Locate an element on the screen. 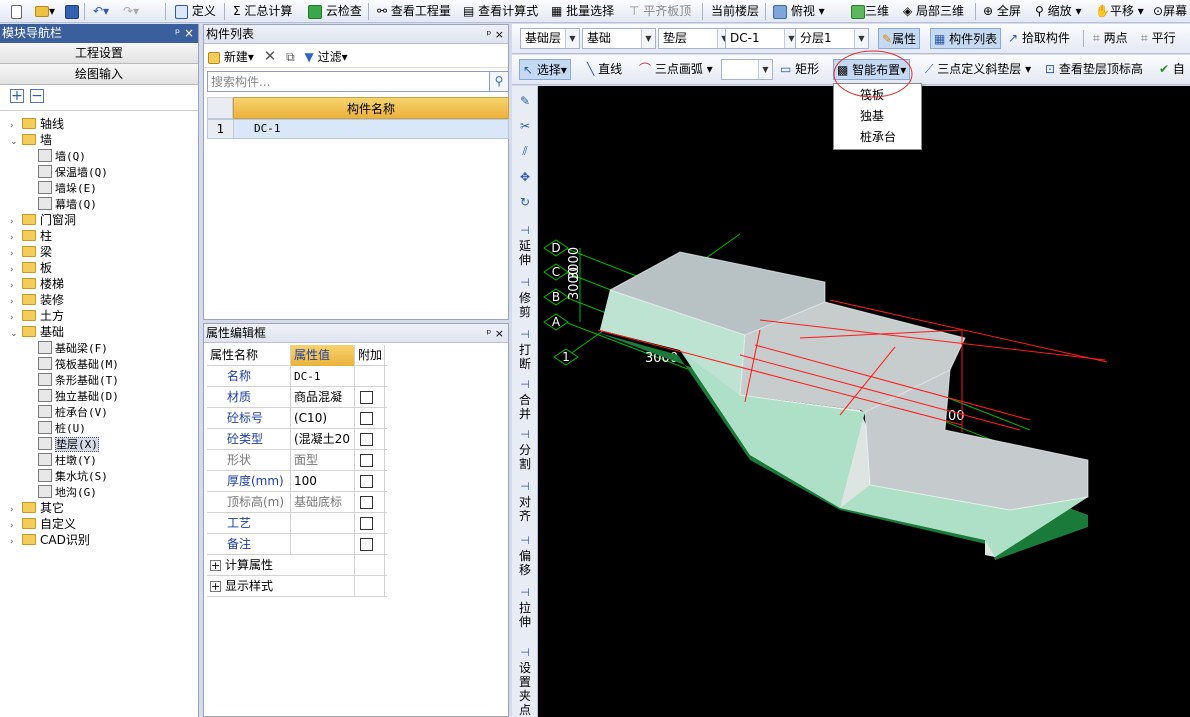 The width and height of the screenshot is (1190, 717). tree-item: 幕墙(Q) is located at coordinates (67, 204).